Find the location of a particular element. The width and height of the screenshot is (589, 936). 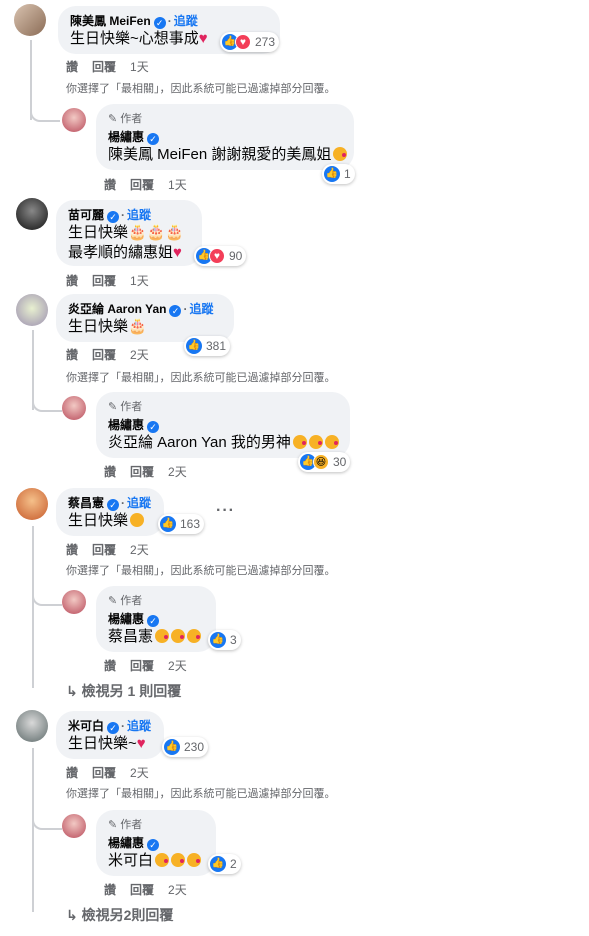

view-more-replies-link: ↳ 檢視另2則回覆 is located at coordinates (119, 915).